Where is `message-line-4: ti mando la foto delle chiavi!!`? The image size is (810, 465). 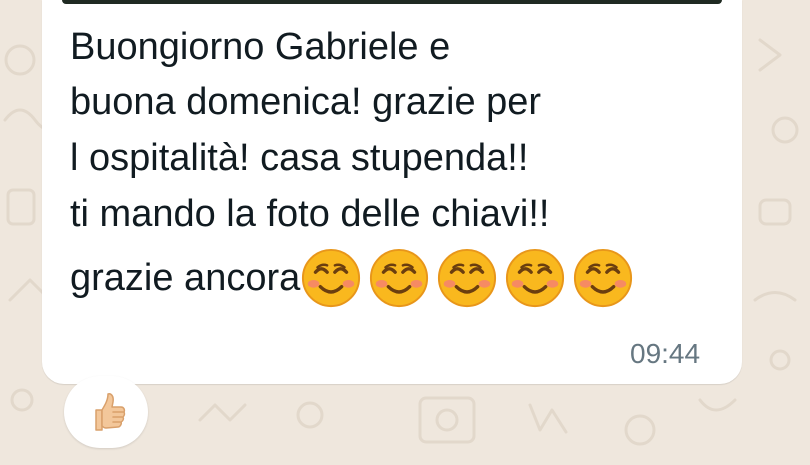 message-line-4: ti mando la foto delle chiavi!! is located at coordinates (310, 214).